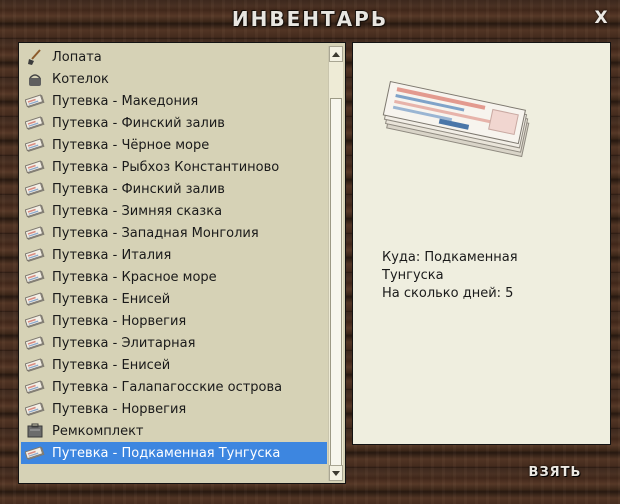  I want to click on list-item: Путевка - Чёрное море, so click(174, 145).